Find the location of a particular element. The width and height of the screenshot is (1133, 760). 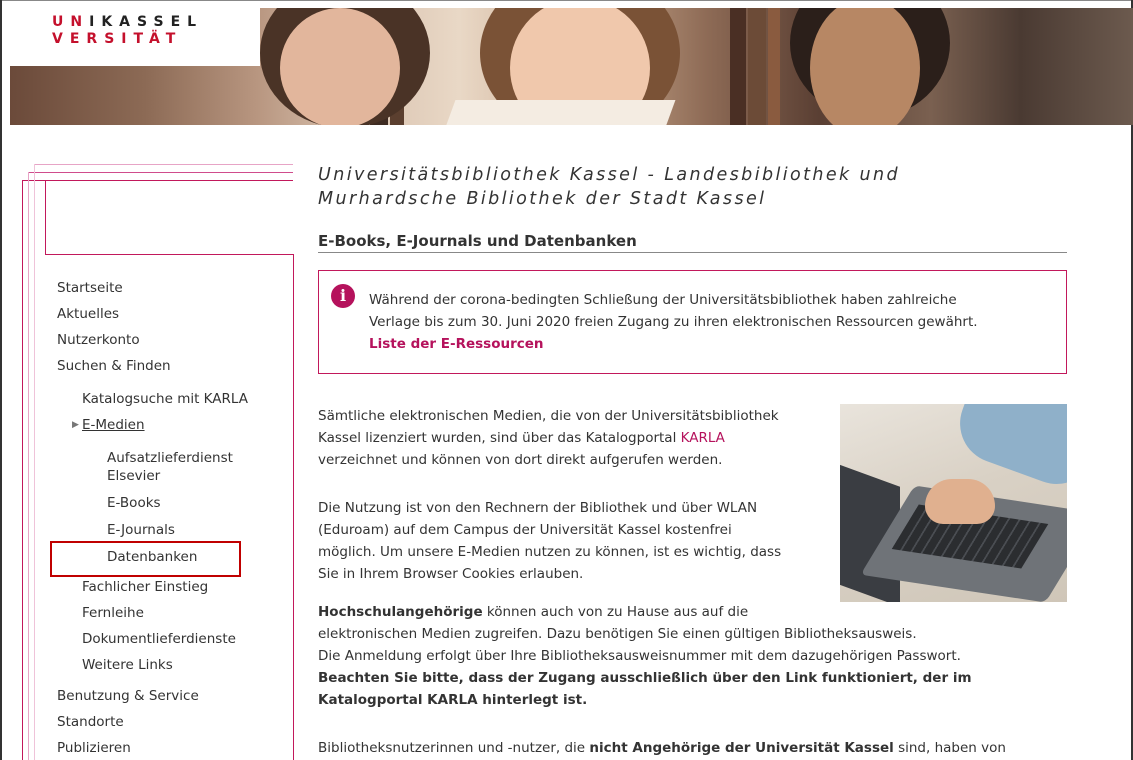

university-logo: UNIKASSEL VERSITÄT is located at coordinates (135, 37).